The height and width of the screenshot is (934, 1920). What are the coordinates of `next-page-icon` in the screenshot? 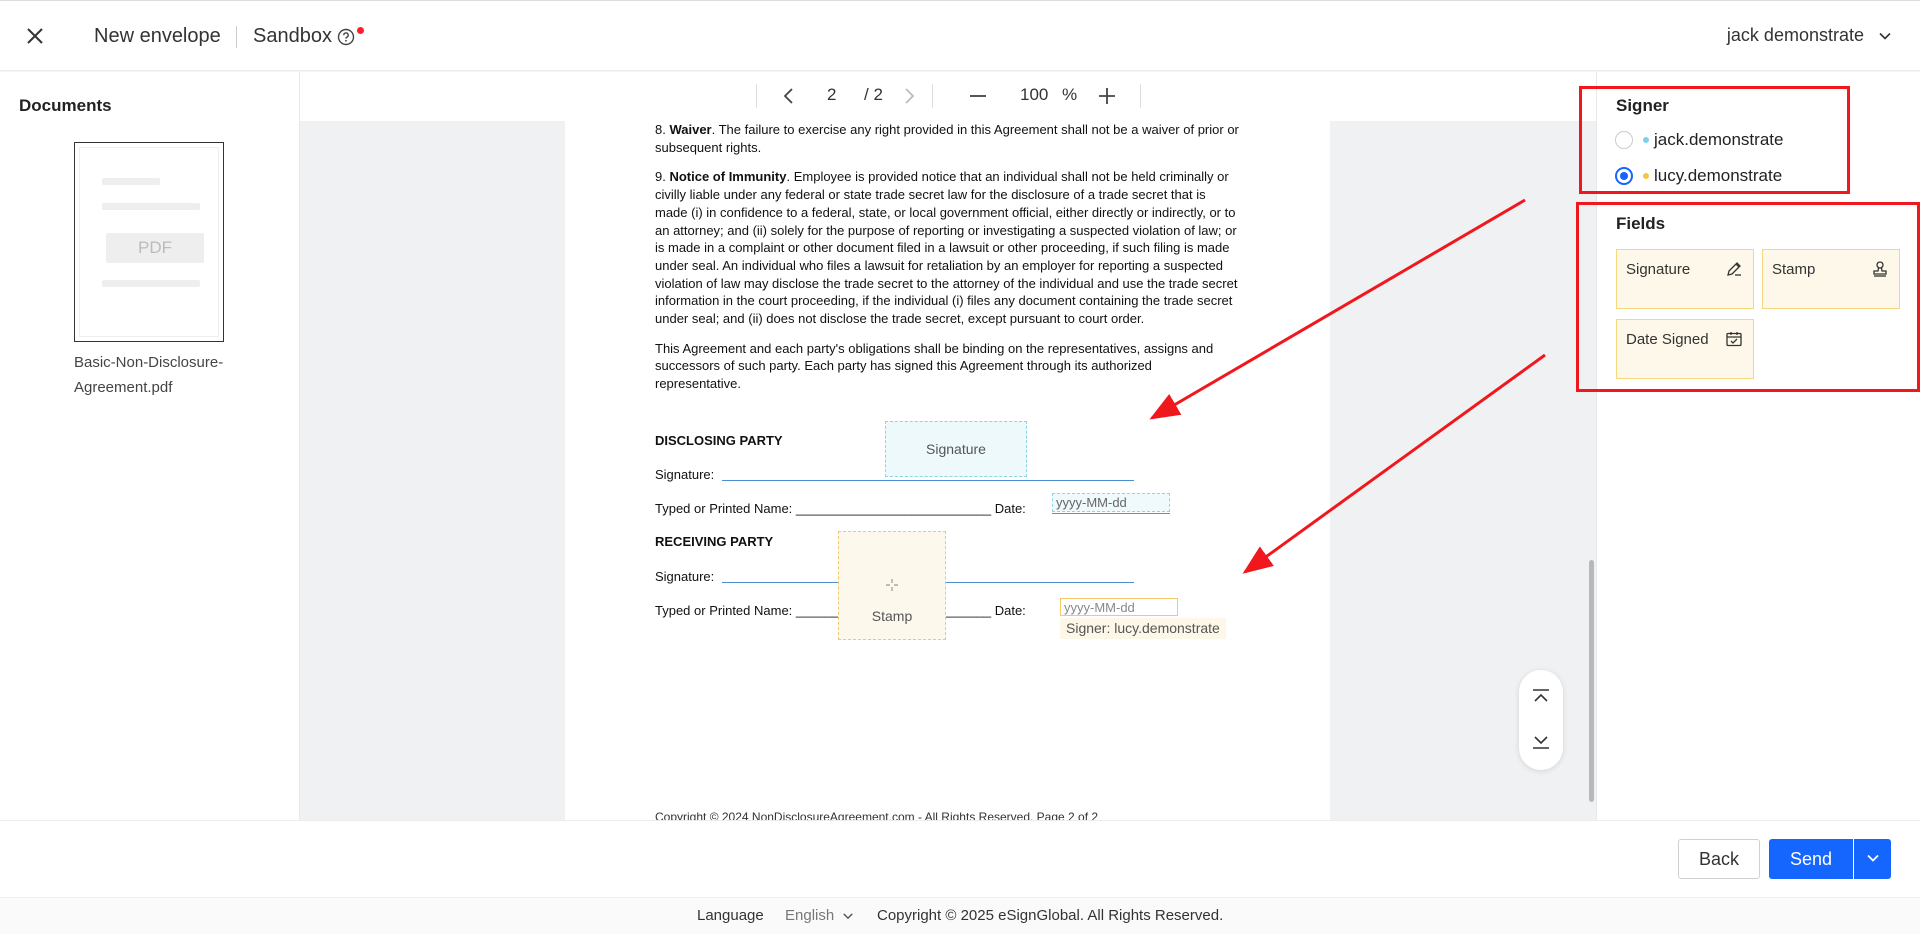 It's located at (909, 96).